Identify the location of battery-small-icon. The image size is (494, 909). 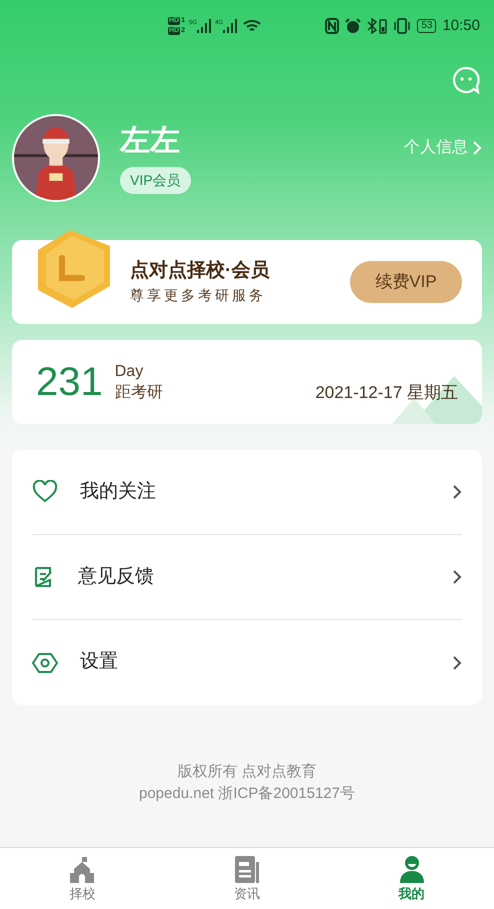
(383, 26).